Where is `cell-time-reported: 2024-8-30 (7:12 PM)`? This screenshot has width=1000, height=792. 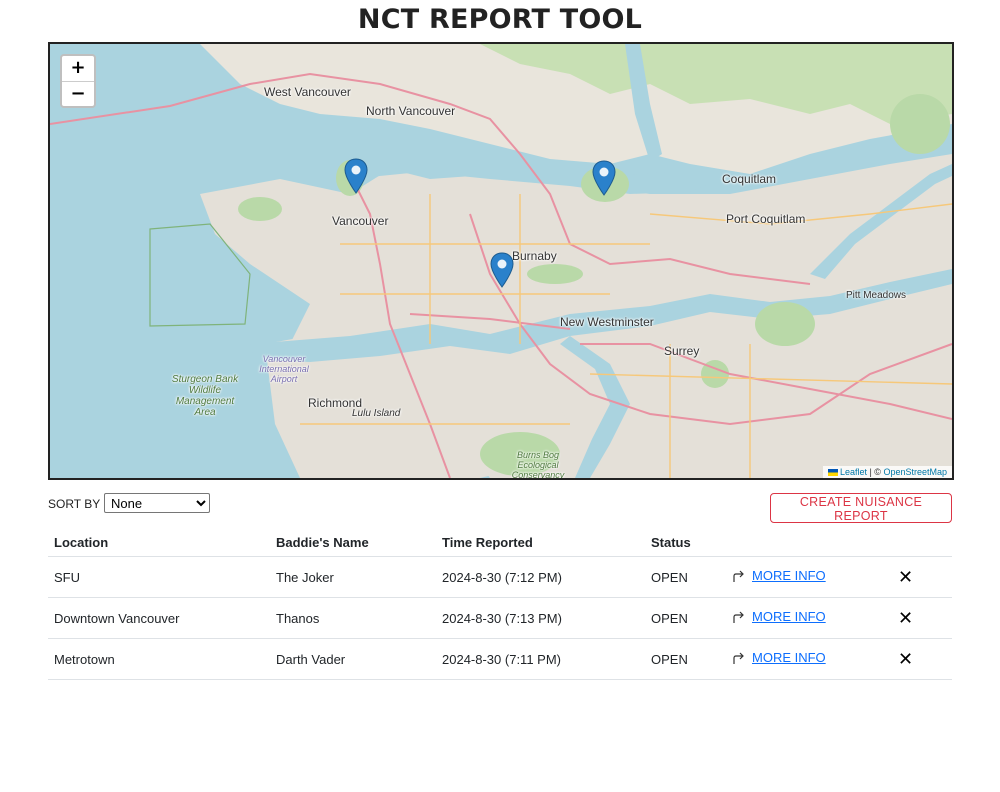
cell-time-reported: 2024-8-30 (7:12 PM) is located at coordinates (540, 577).